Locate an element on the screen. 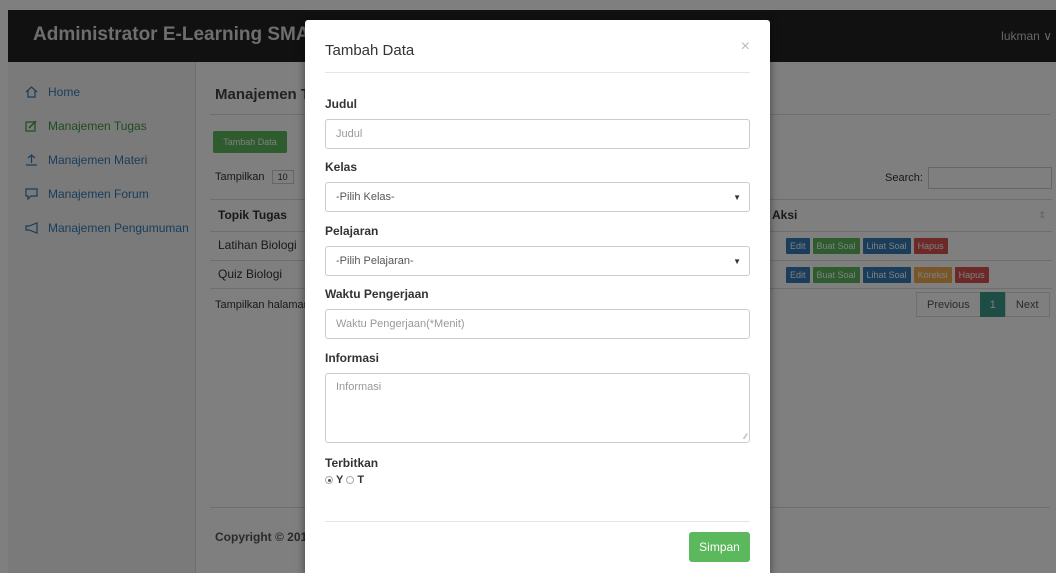 Image resolution: width=1056 pixels, height=573 pixels. waktu-input: Waktu Pengerjaan(*Menit) is located at coordinates (537, 324).